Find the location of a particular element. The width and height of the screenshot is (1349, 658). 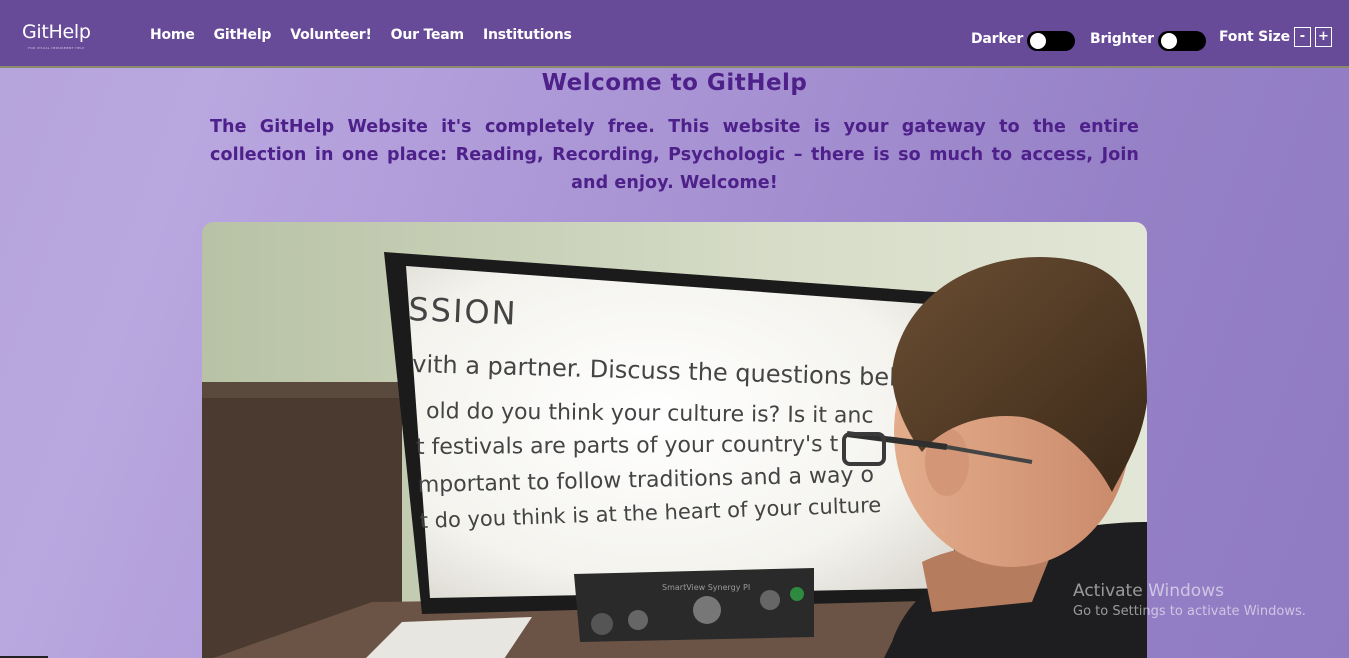

logo-text: GitHelp is located at coordinates (56, 32).